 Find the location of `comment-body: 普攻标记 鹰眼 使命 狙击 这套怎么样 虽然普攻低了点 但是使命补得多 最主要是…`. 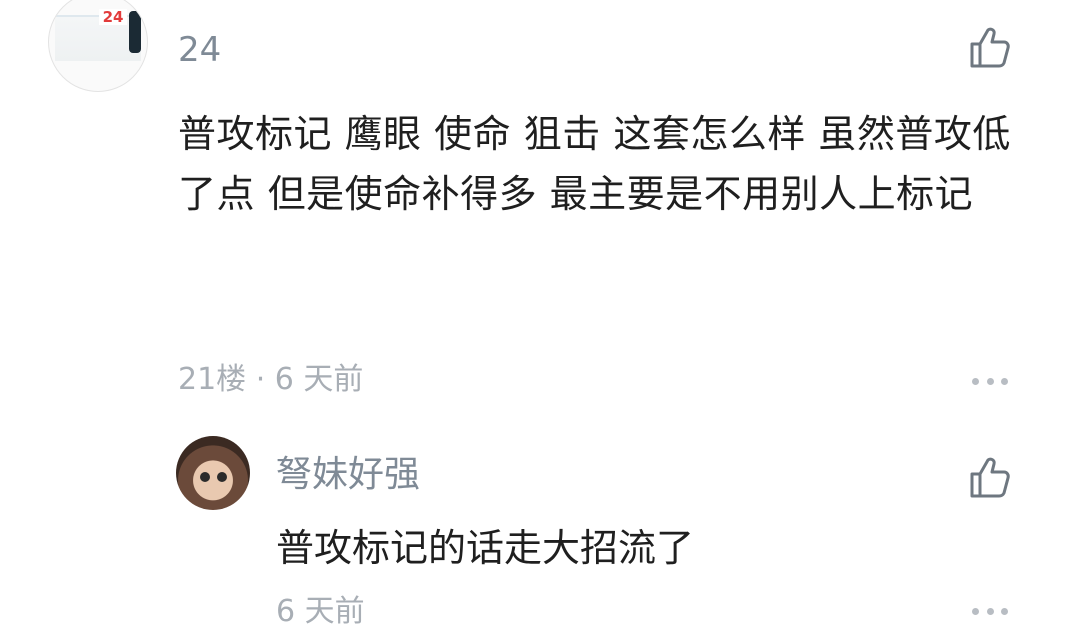

comment-body: 普攻标记 鹰眼 使命 狙击 这套怎么样 虽然普攻低了点 但是使命补得多 最主要是… is located at coordinates (594, 164).